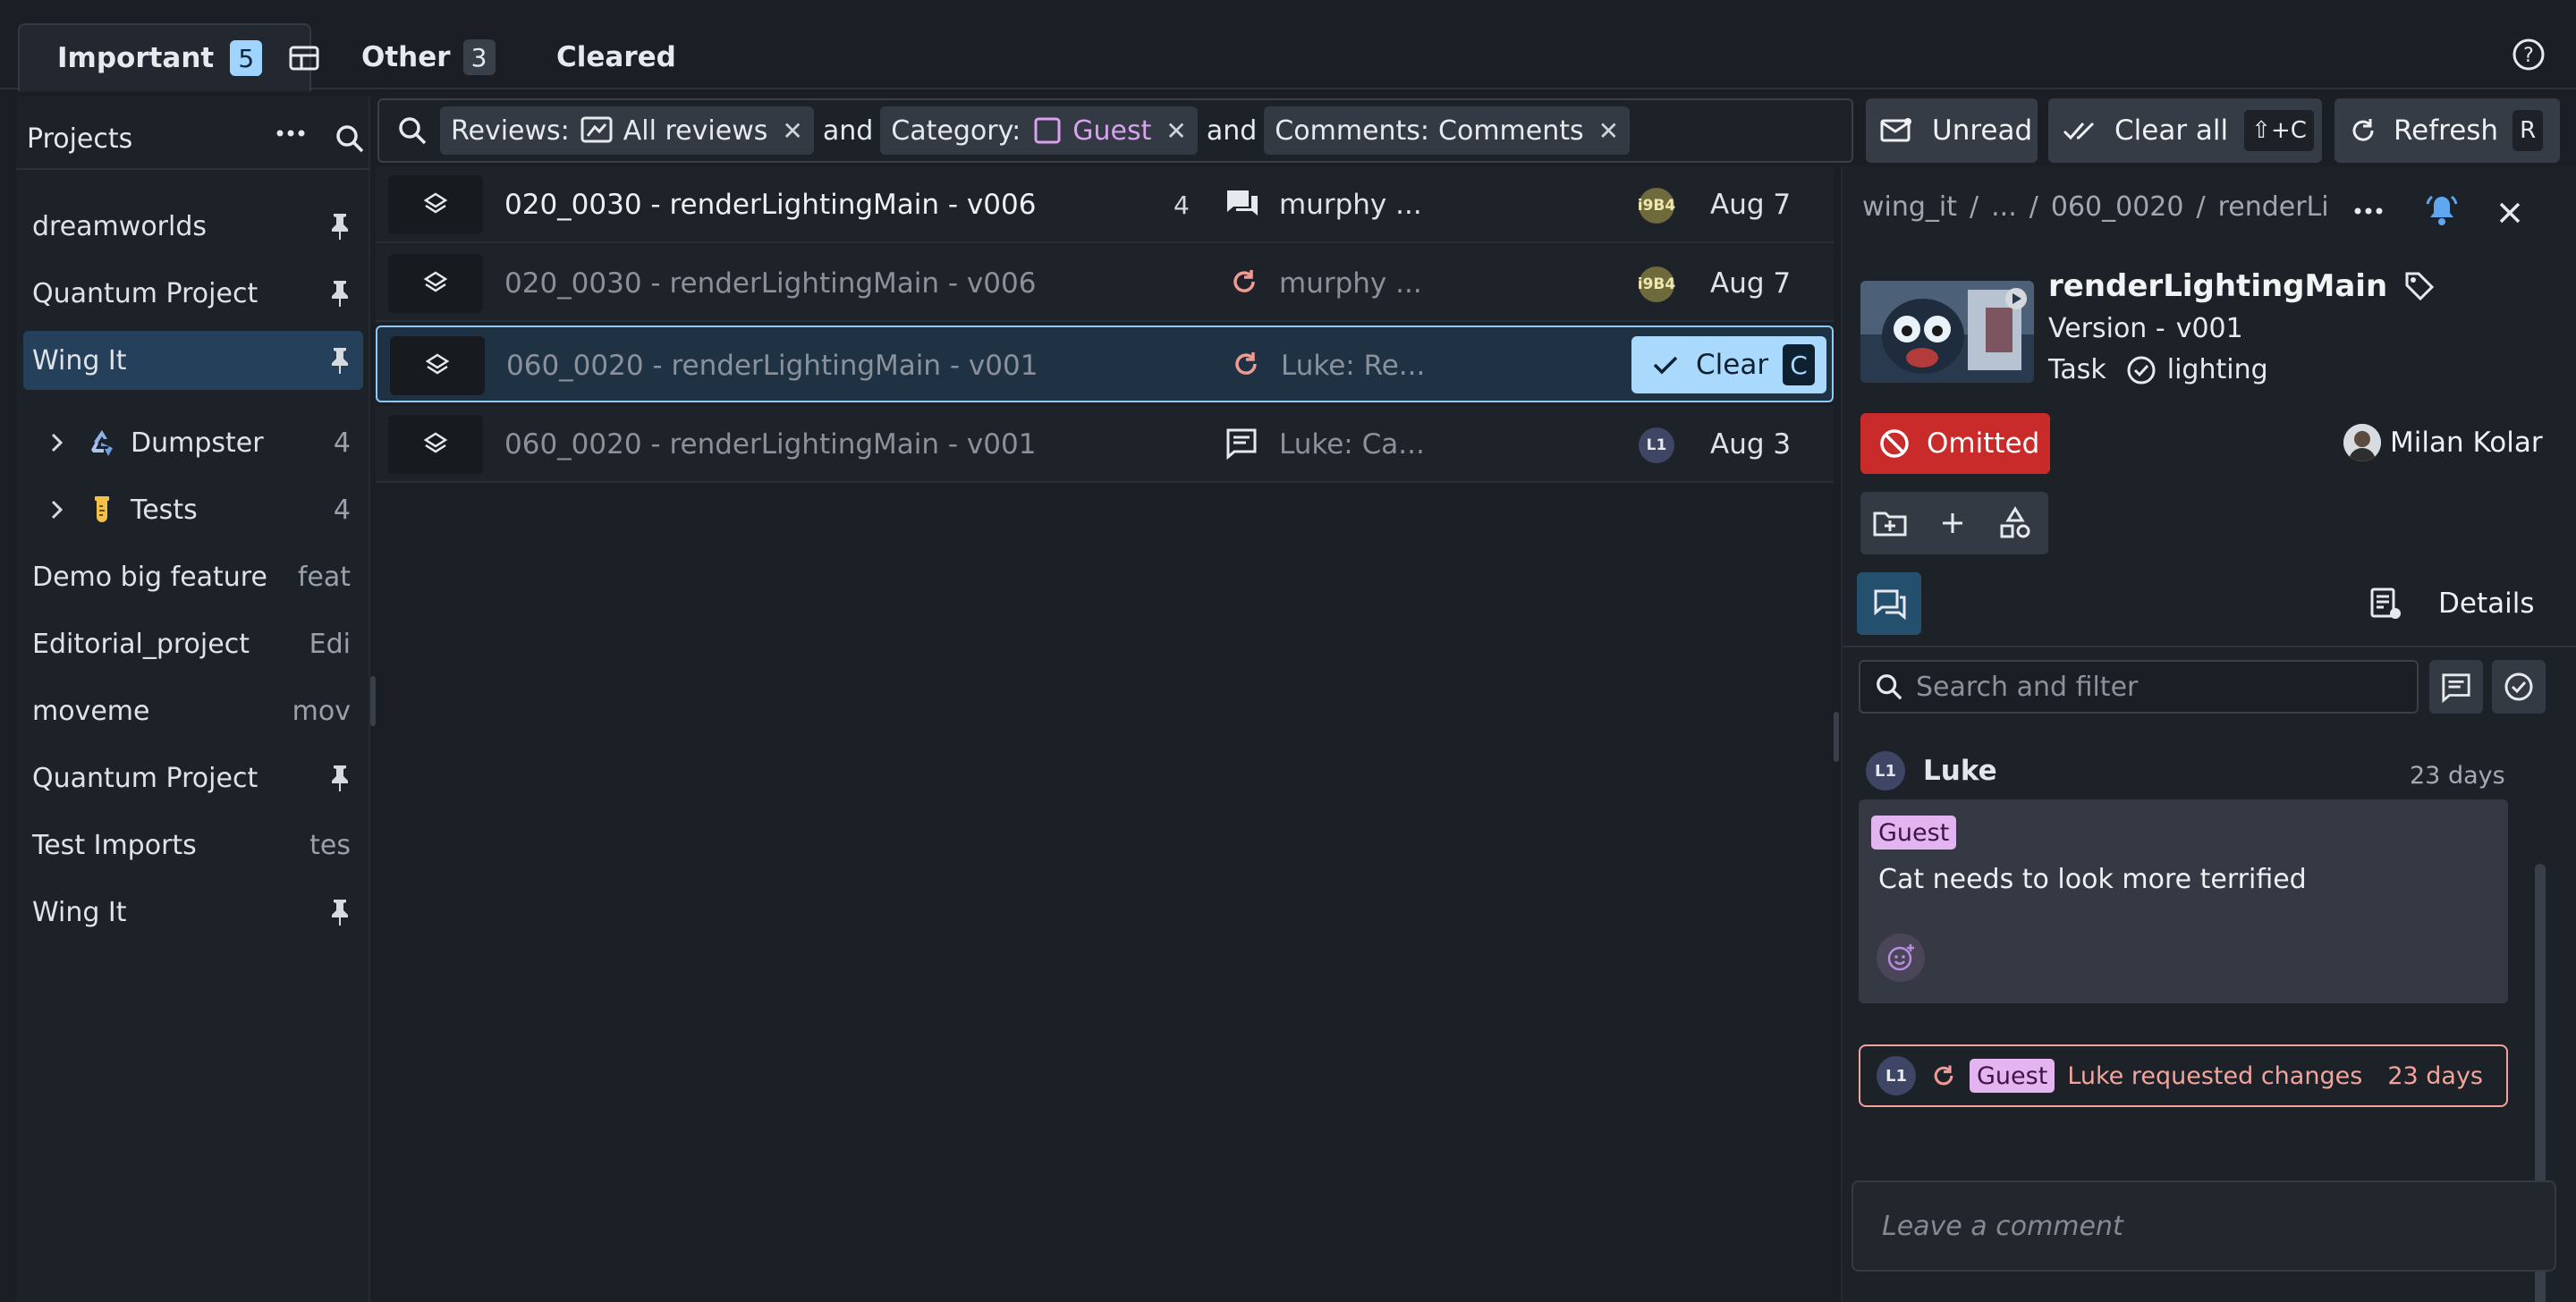 The height and width of the screenshot is (1302, 2576). Describe the element at coordinates (1889, 603) in the screenshot. I see `tab-activity` at that location.